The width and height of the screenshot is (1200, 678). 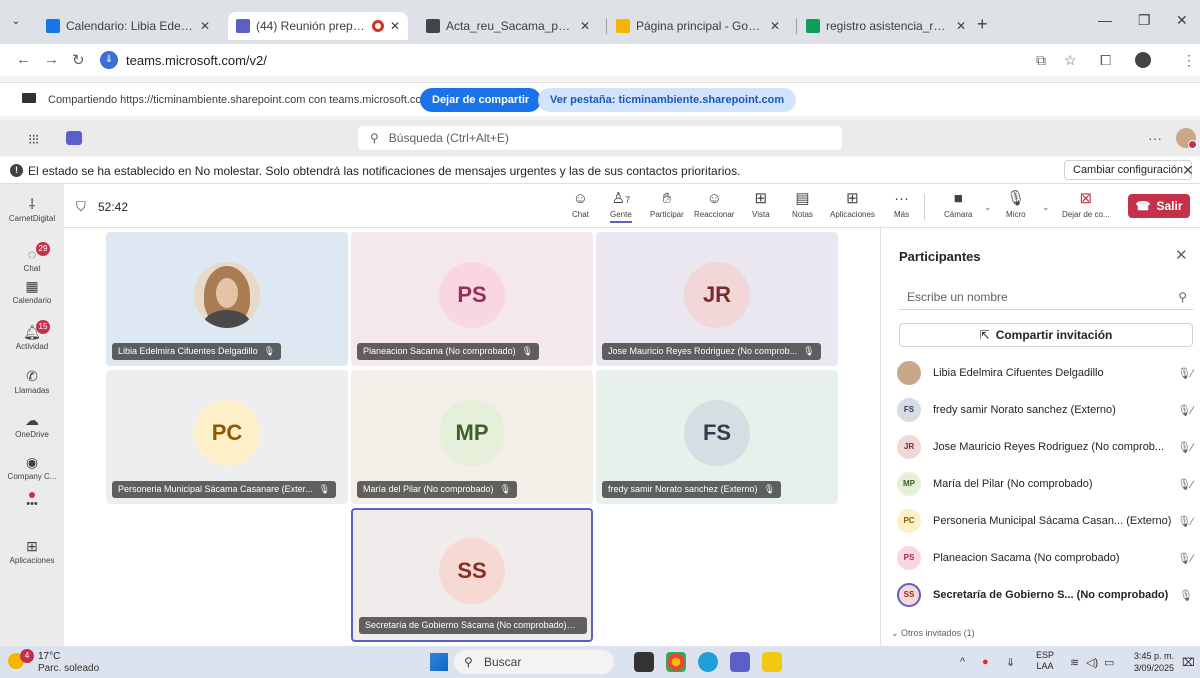 I want to click on rail-item-onedrive: ☁ OneDrive, so click(x=32, y=425).